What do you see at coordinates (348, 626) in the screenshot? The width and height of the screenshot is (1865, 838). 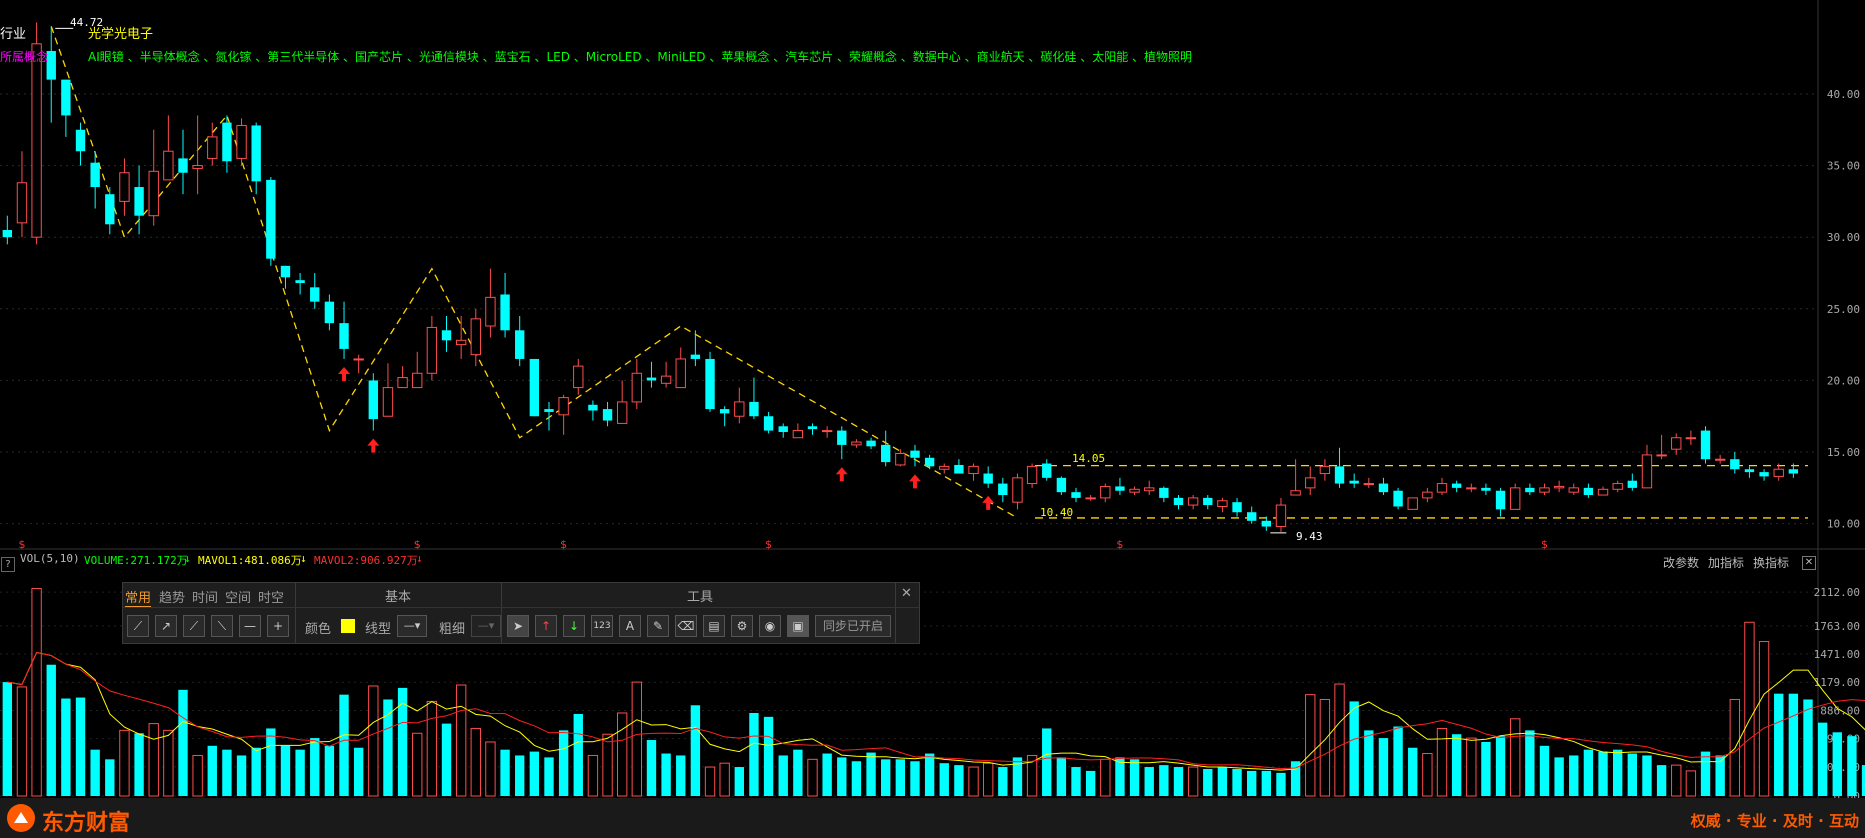 I see `color-swatch` at bounding box center [348, 626].